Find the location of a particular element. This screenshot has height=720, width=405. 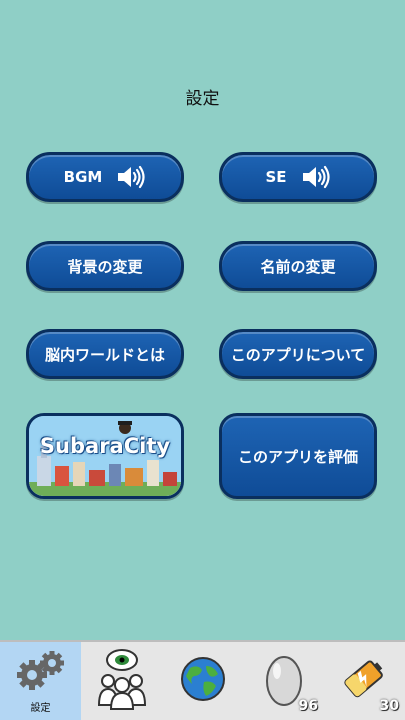

tab-people is located at coordinates (121, 681).